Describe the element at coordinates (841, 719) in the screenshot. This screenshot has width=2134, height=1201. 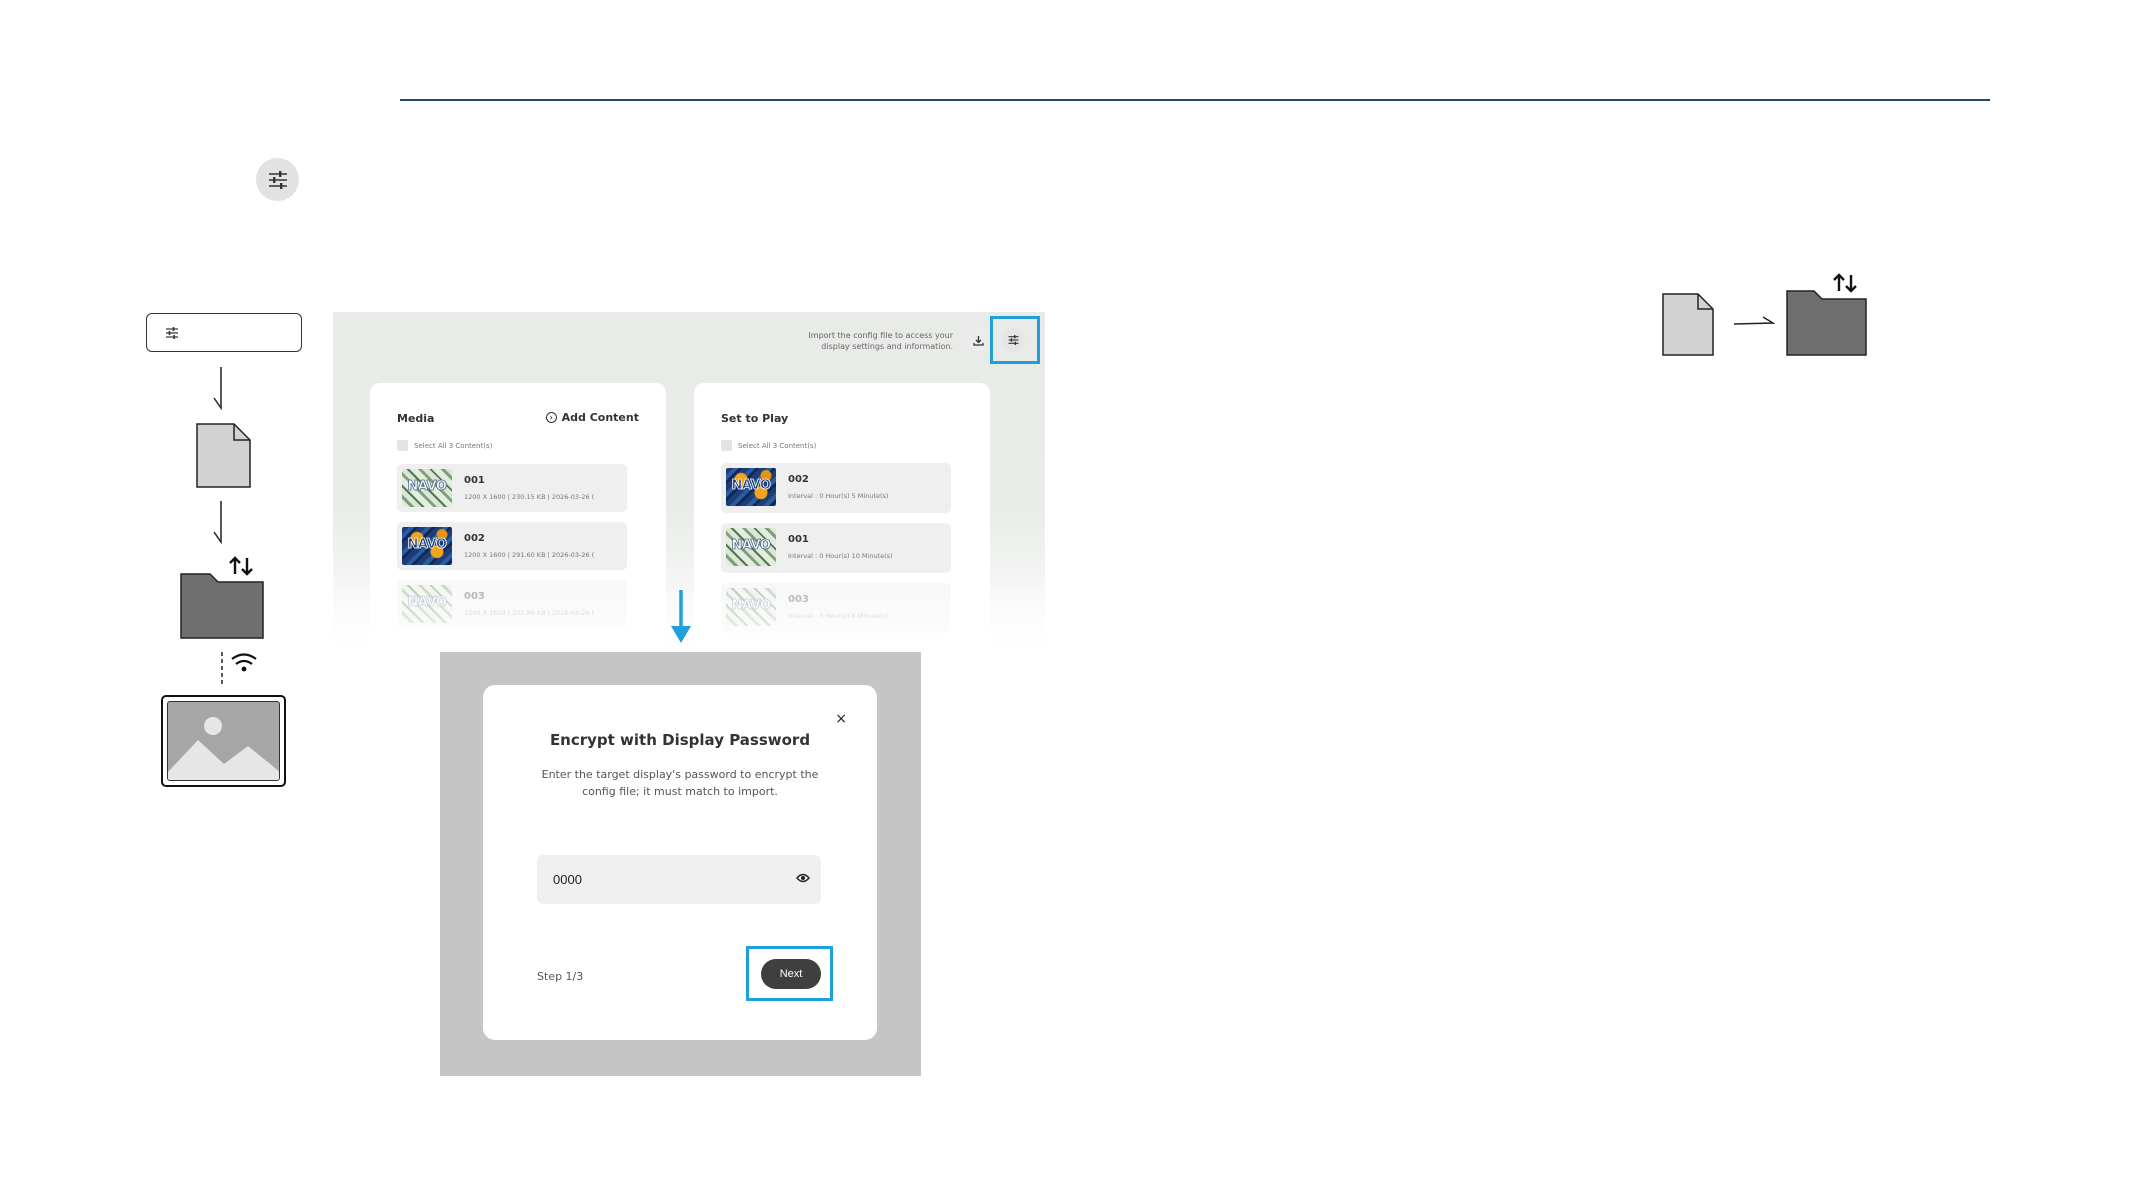
I see `close-icon: ×` at that location.